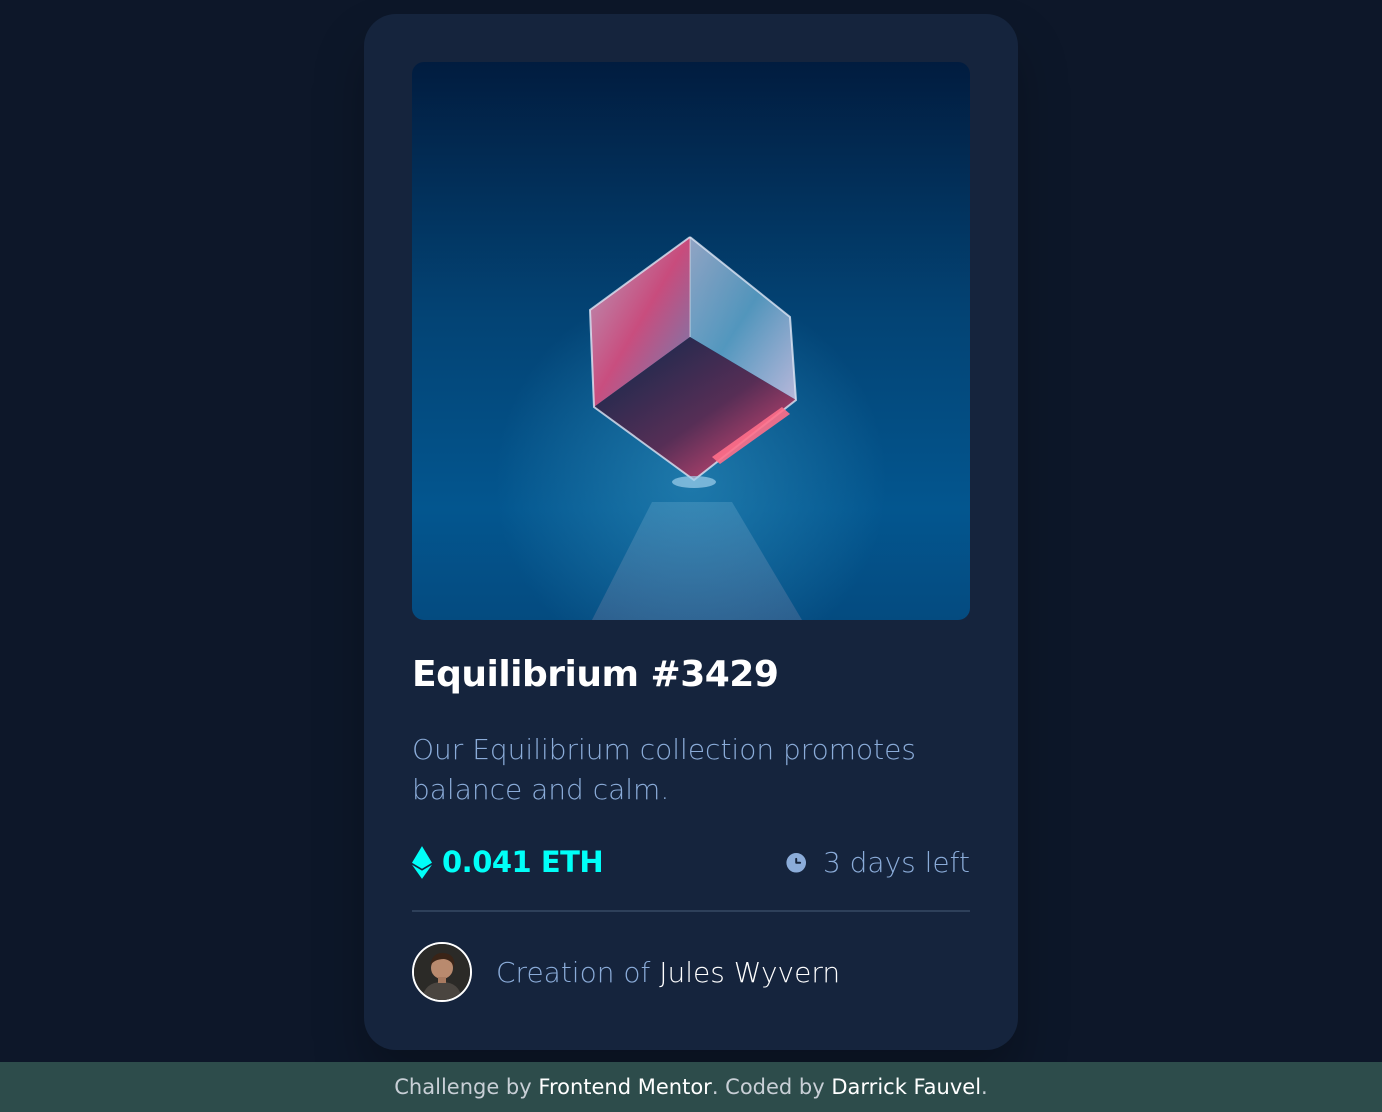  Describe the element at coordinates (984, 1087) in the screenshot. I see `footer-text-3: .` at that location.